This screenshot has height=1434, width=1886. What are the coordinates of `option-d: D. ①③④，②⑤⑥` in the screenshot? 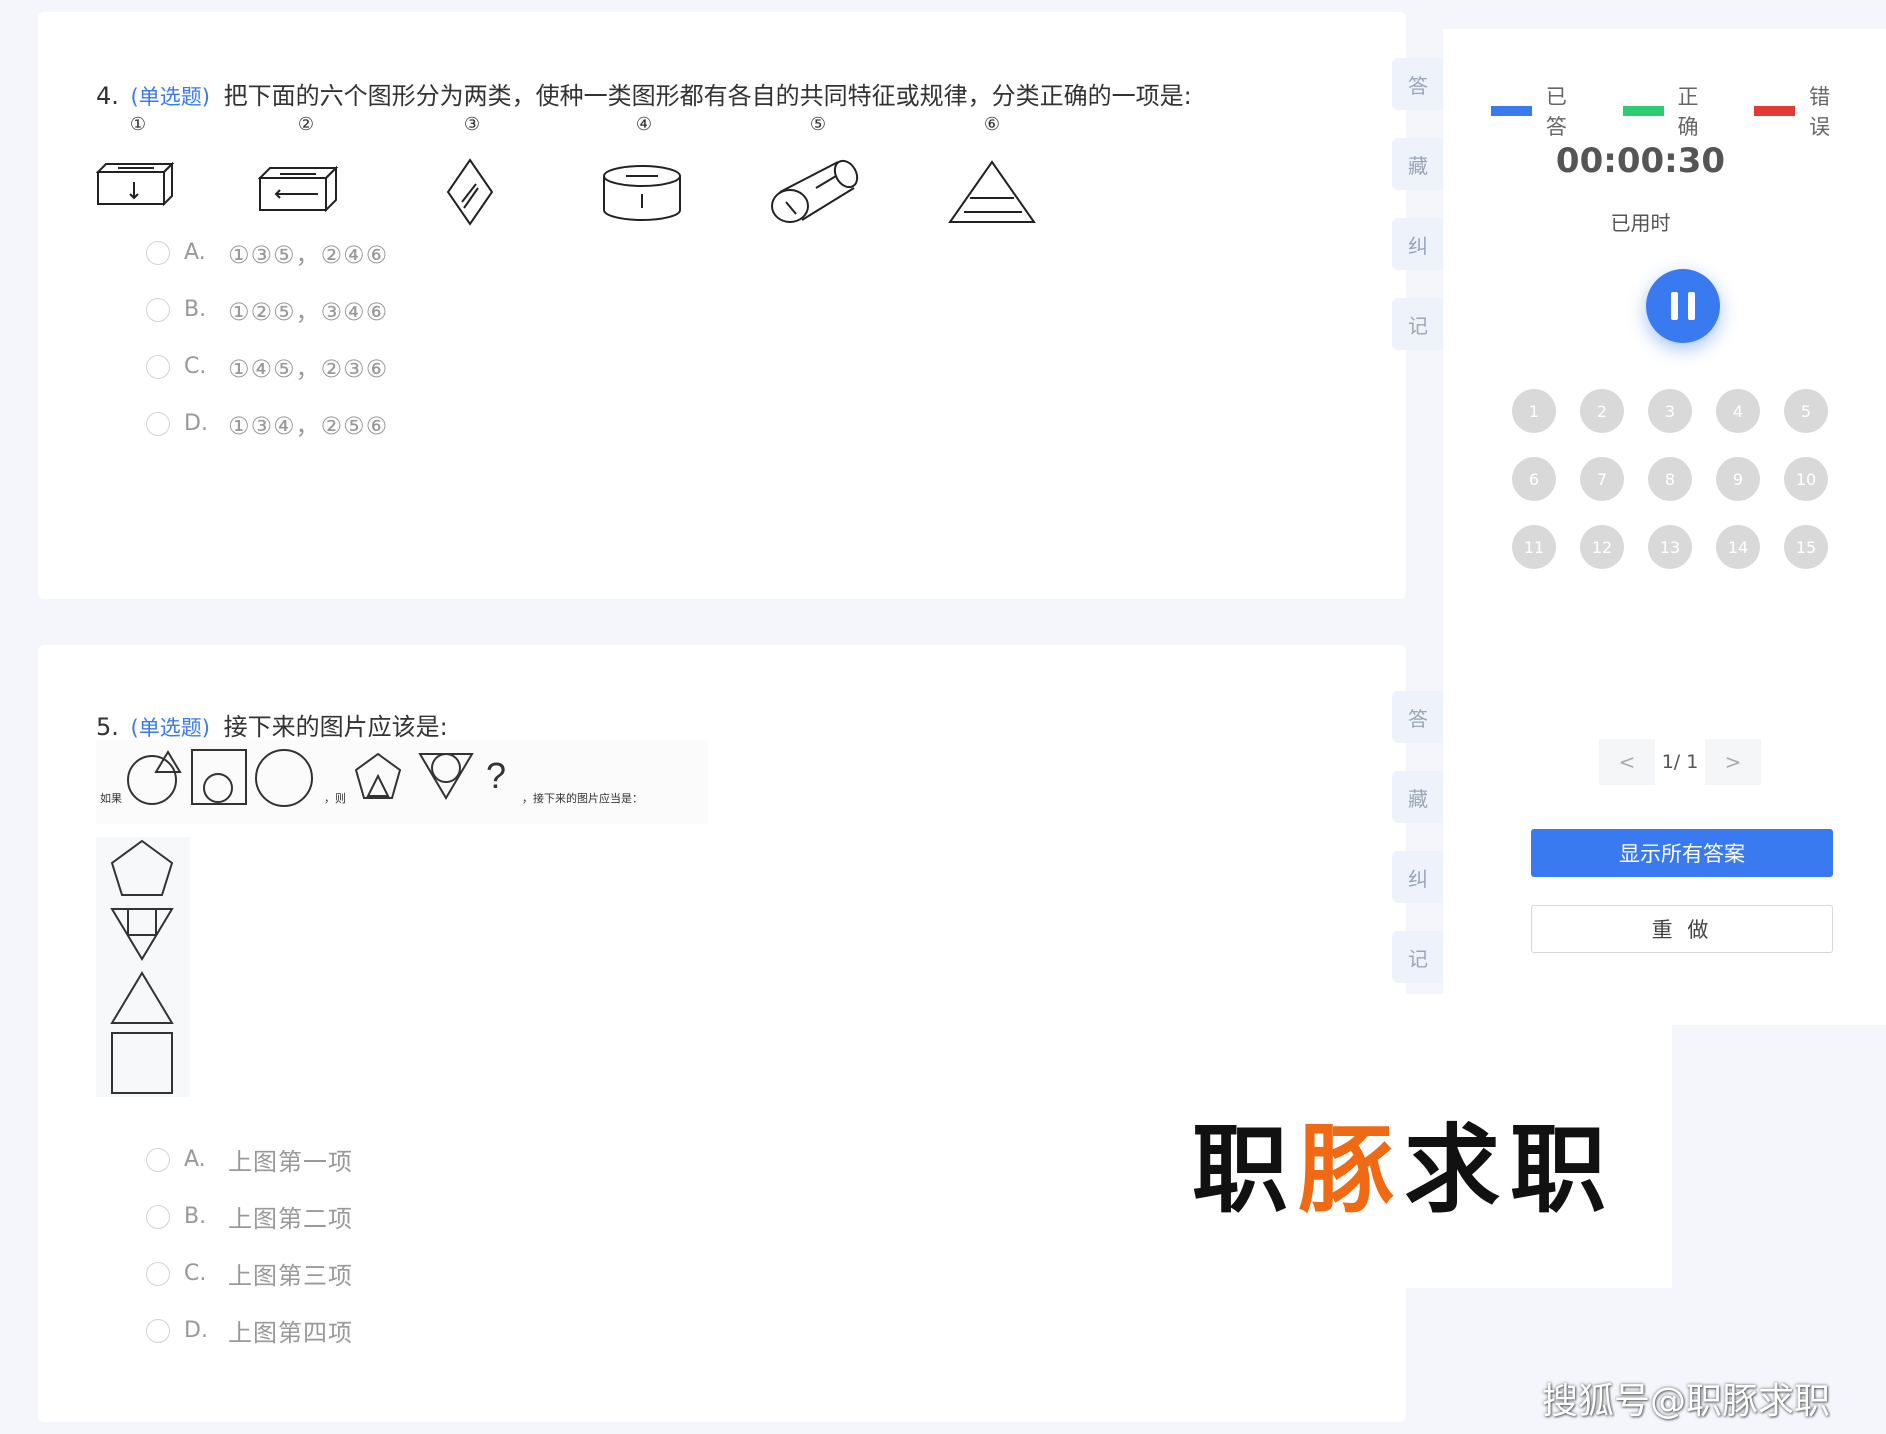 It's located at (267, 423).